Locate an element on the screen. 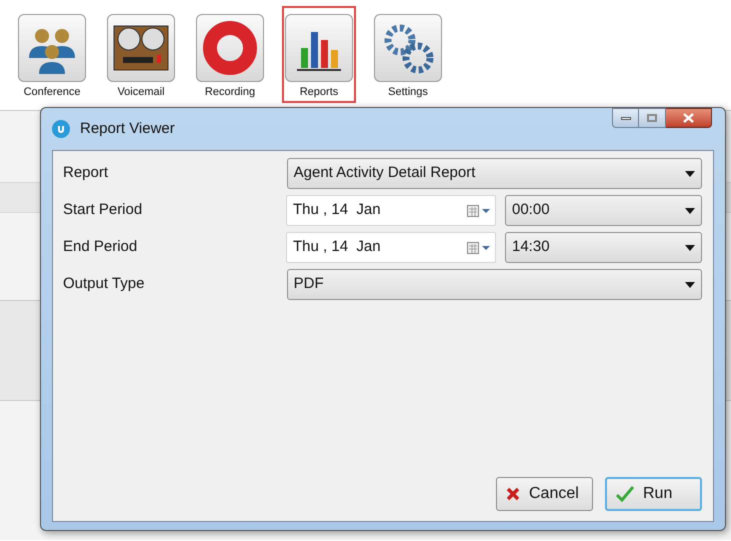 This screenshot has height=541, width=731. run-button: Run is located at coordinates (653, 494).